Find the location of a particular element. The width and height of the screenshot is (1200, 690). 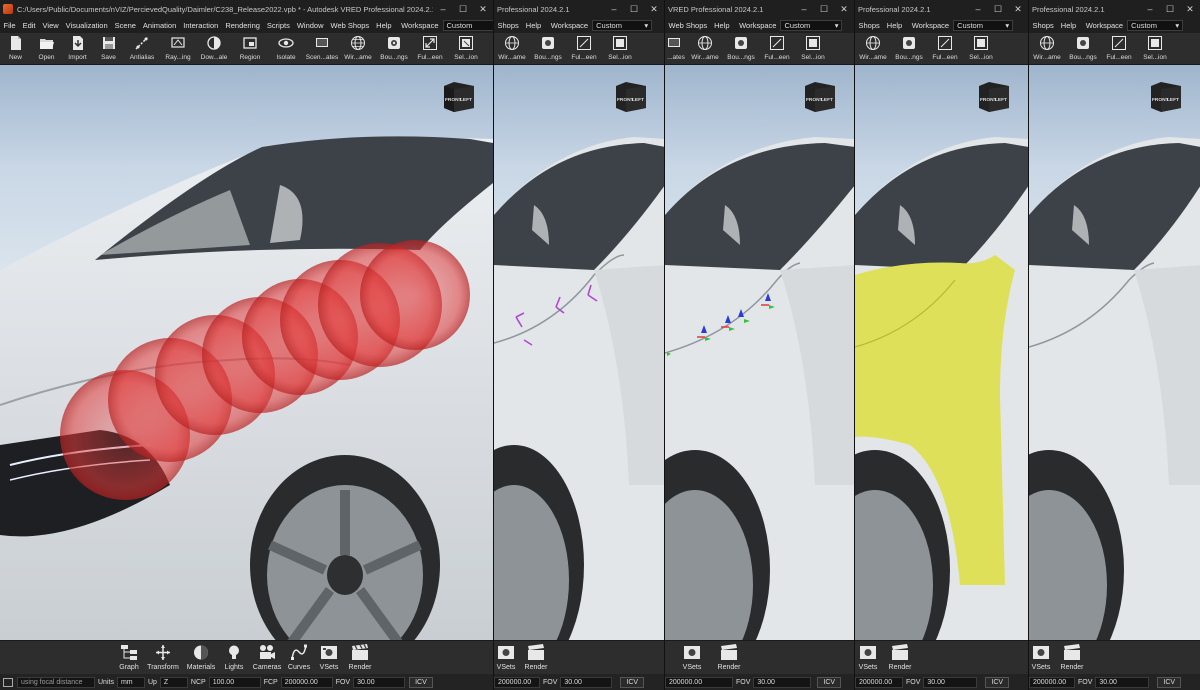

menu-edit: Edit is located at coordinates (29, 25).